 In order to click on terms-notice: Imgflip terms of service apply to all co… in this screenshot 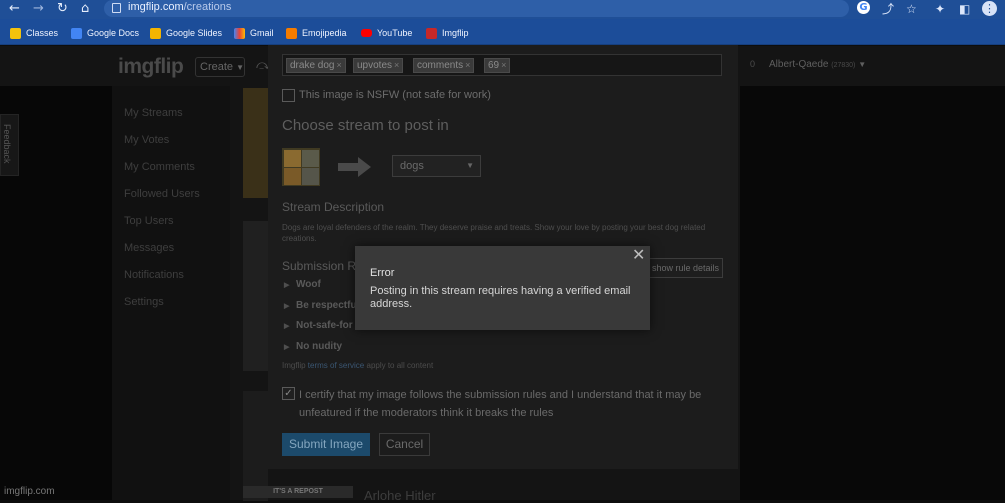, I will do `click(357, 365)`.